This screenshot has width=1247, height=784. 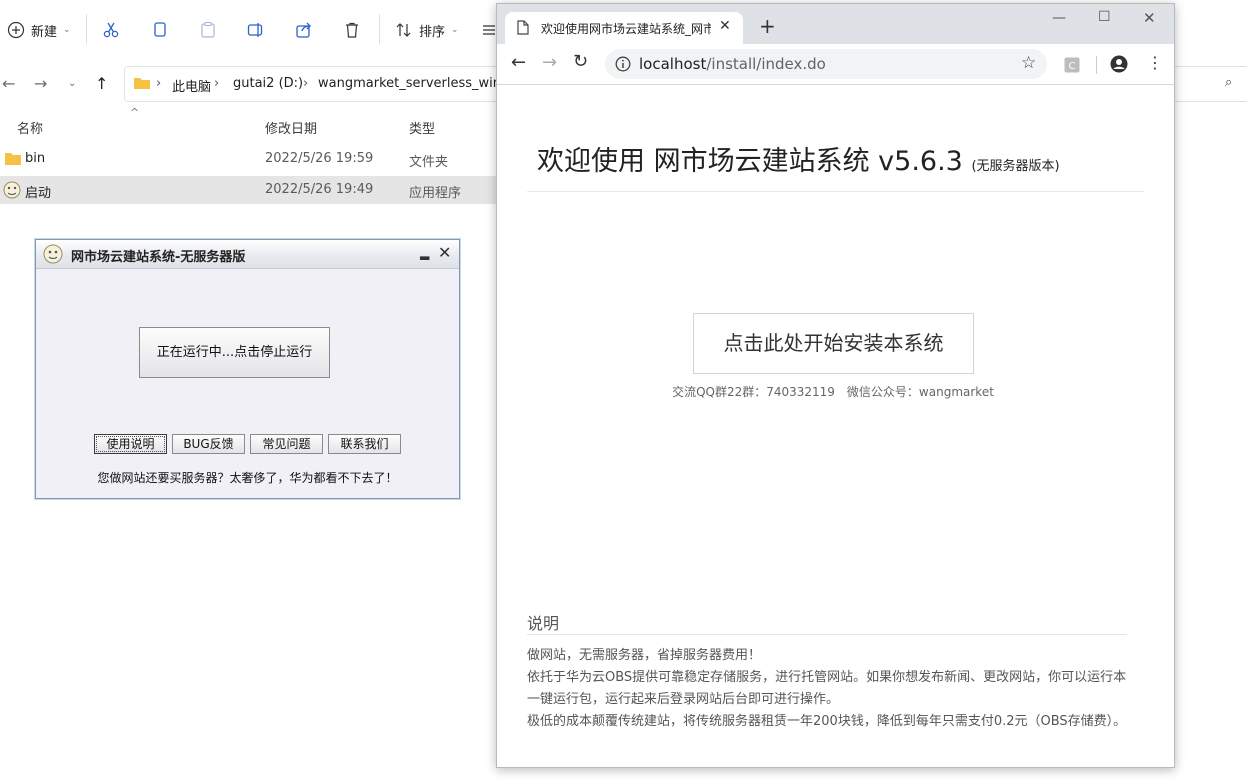 I want to click on svg-text: C, so click(x=1072, y=66).